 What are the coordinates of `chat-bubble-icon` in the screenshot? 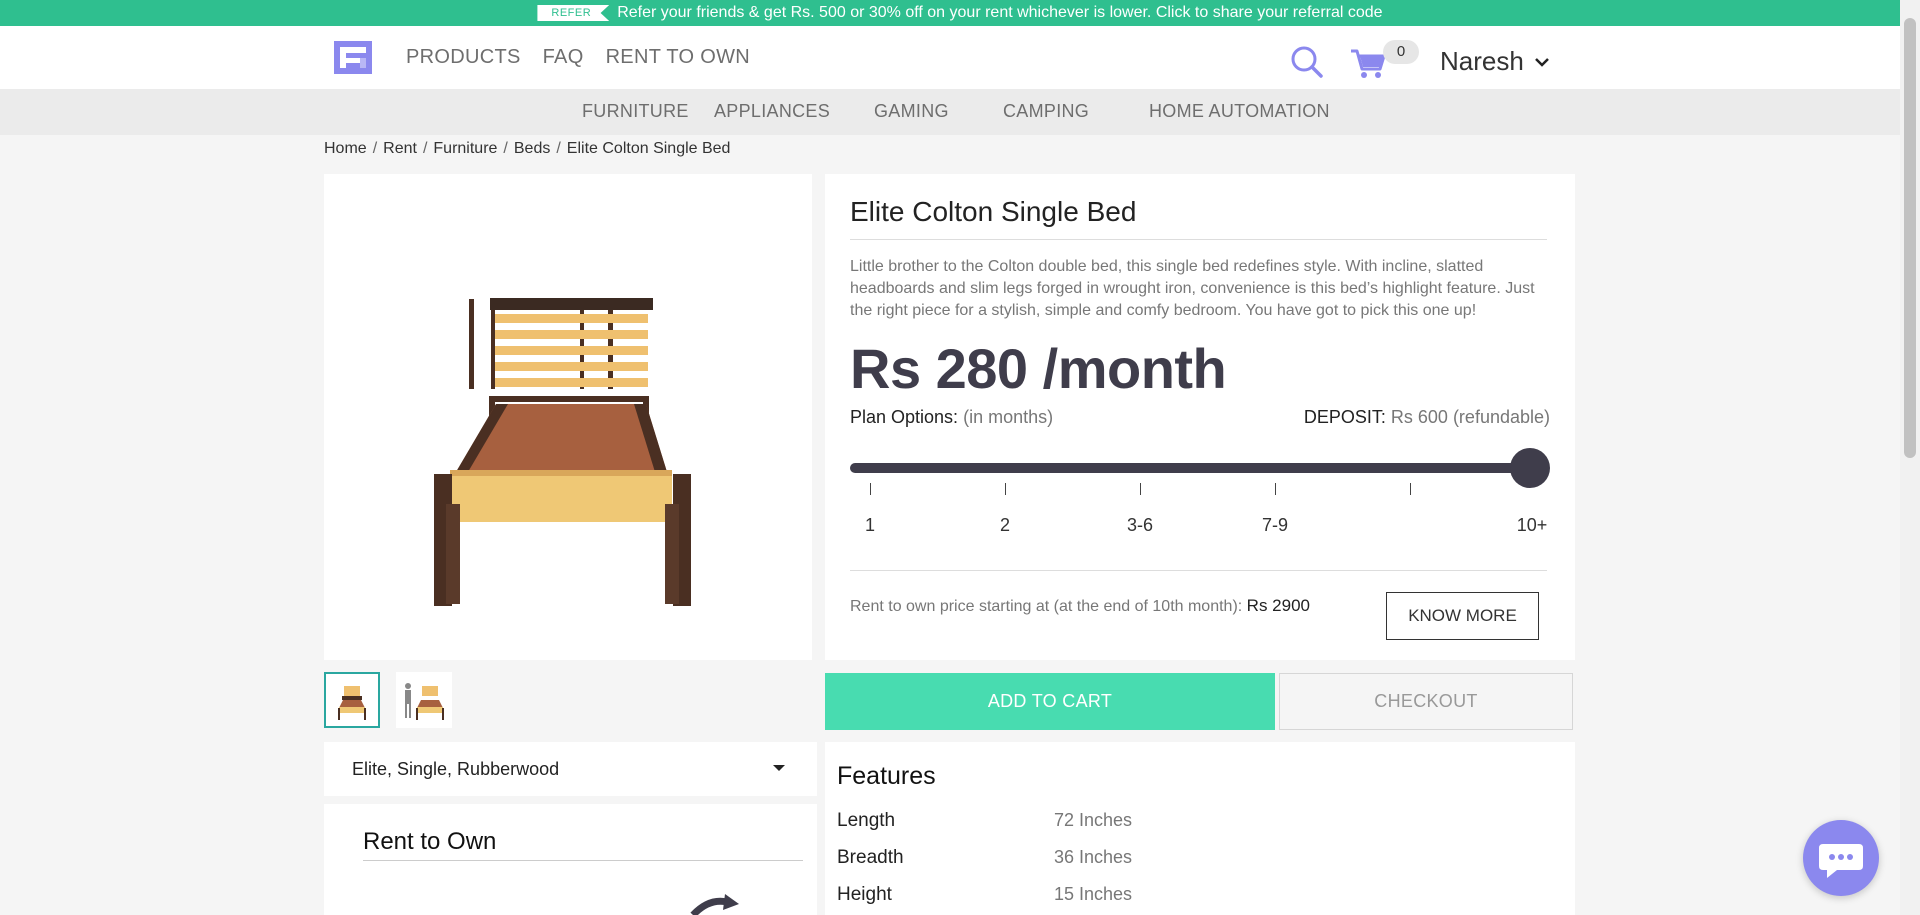 It's located at (1841, 861).